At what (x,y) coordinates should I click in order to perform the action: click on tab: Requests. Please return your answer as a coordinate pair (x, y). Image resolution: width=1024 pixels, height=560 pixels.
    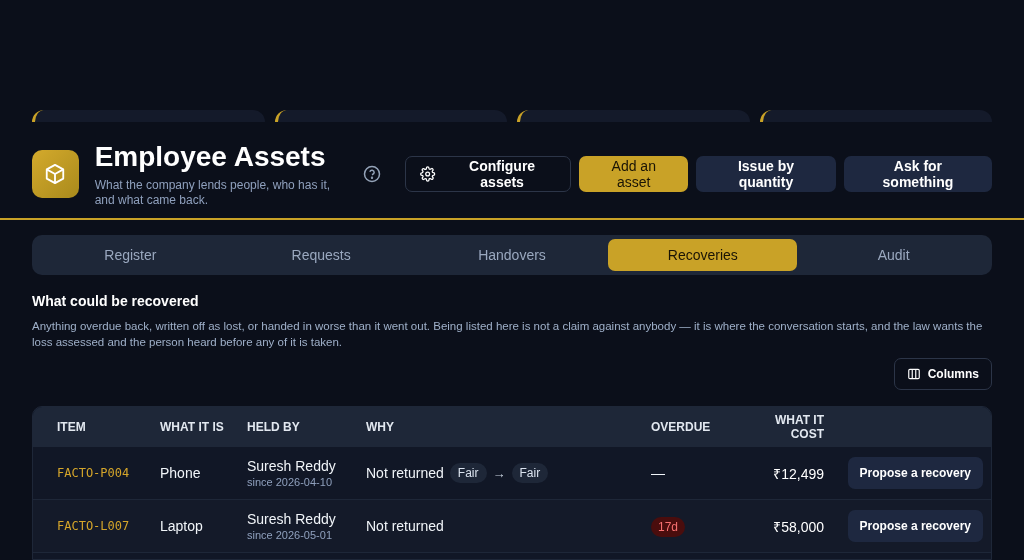
    Looking at the image, I should click on (321, 255).